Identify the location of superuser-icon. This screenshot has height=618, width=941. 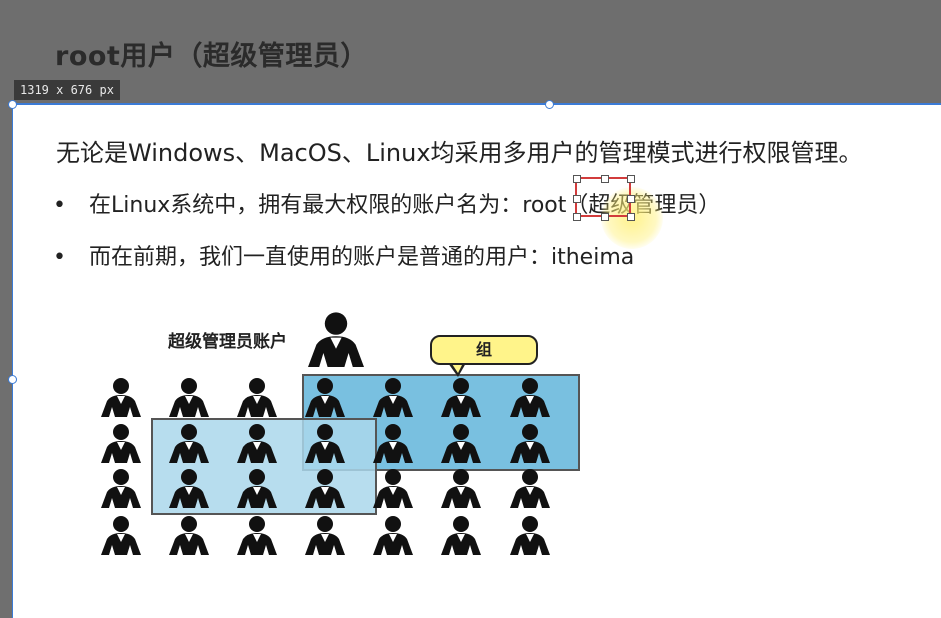
(336, 339).